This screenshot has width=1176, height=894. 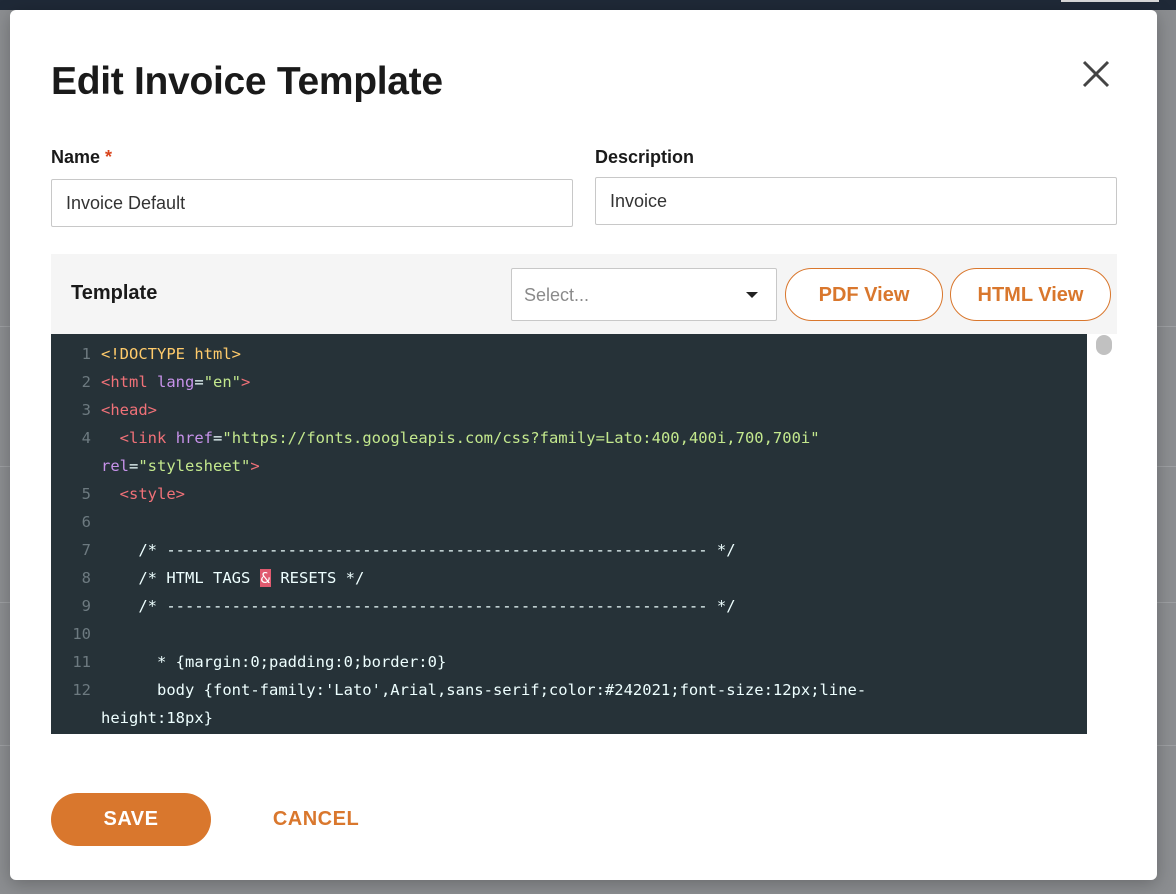 I want to click on name-label-text: Name, so click(x=76, y=157).